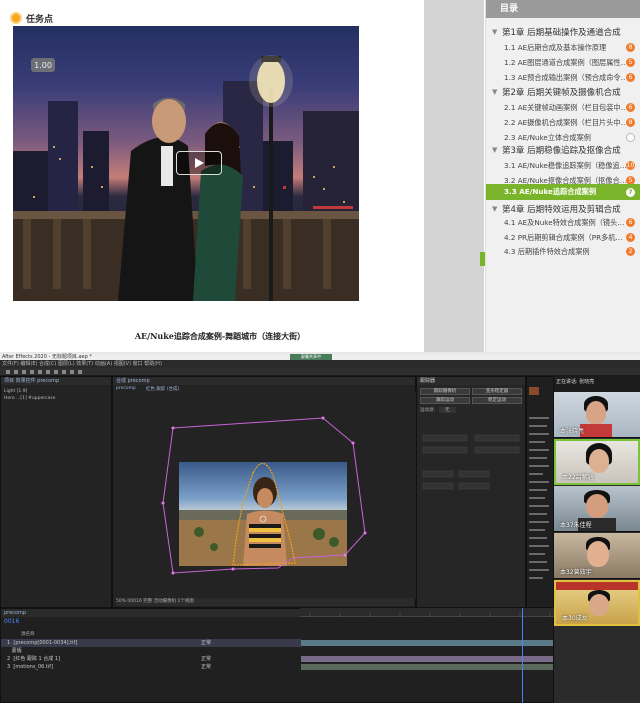 This screenshot has height=703, width=640. Describe the element at coordinates (471, 492) in the screenshot. I see `tracker-panel: 跟踪器 跟踪摄像机 变形稳定器 跟踪运动 稳定运动 运动源: 无` at that location.